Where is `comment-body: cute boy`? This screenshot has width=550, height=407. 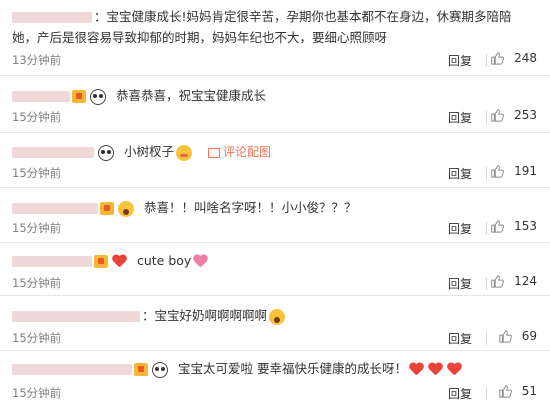
comment-body: cute boy is located at coordinates (274, 260).